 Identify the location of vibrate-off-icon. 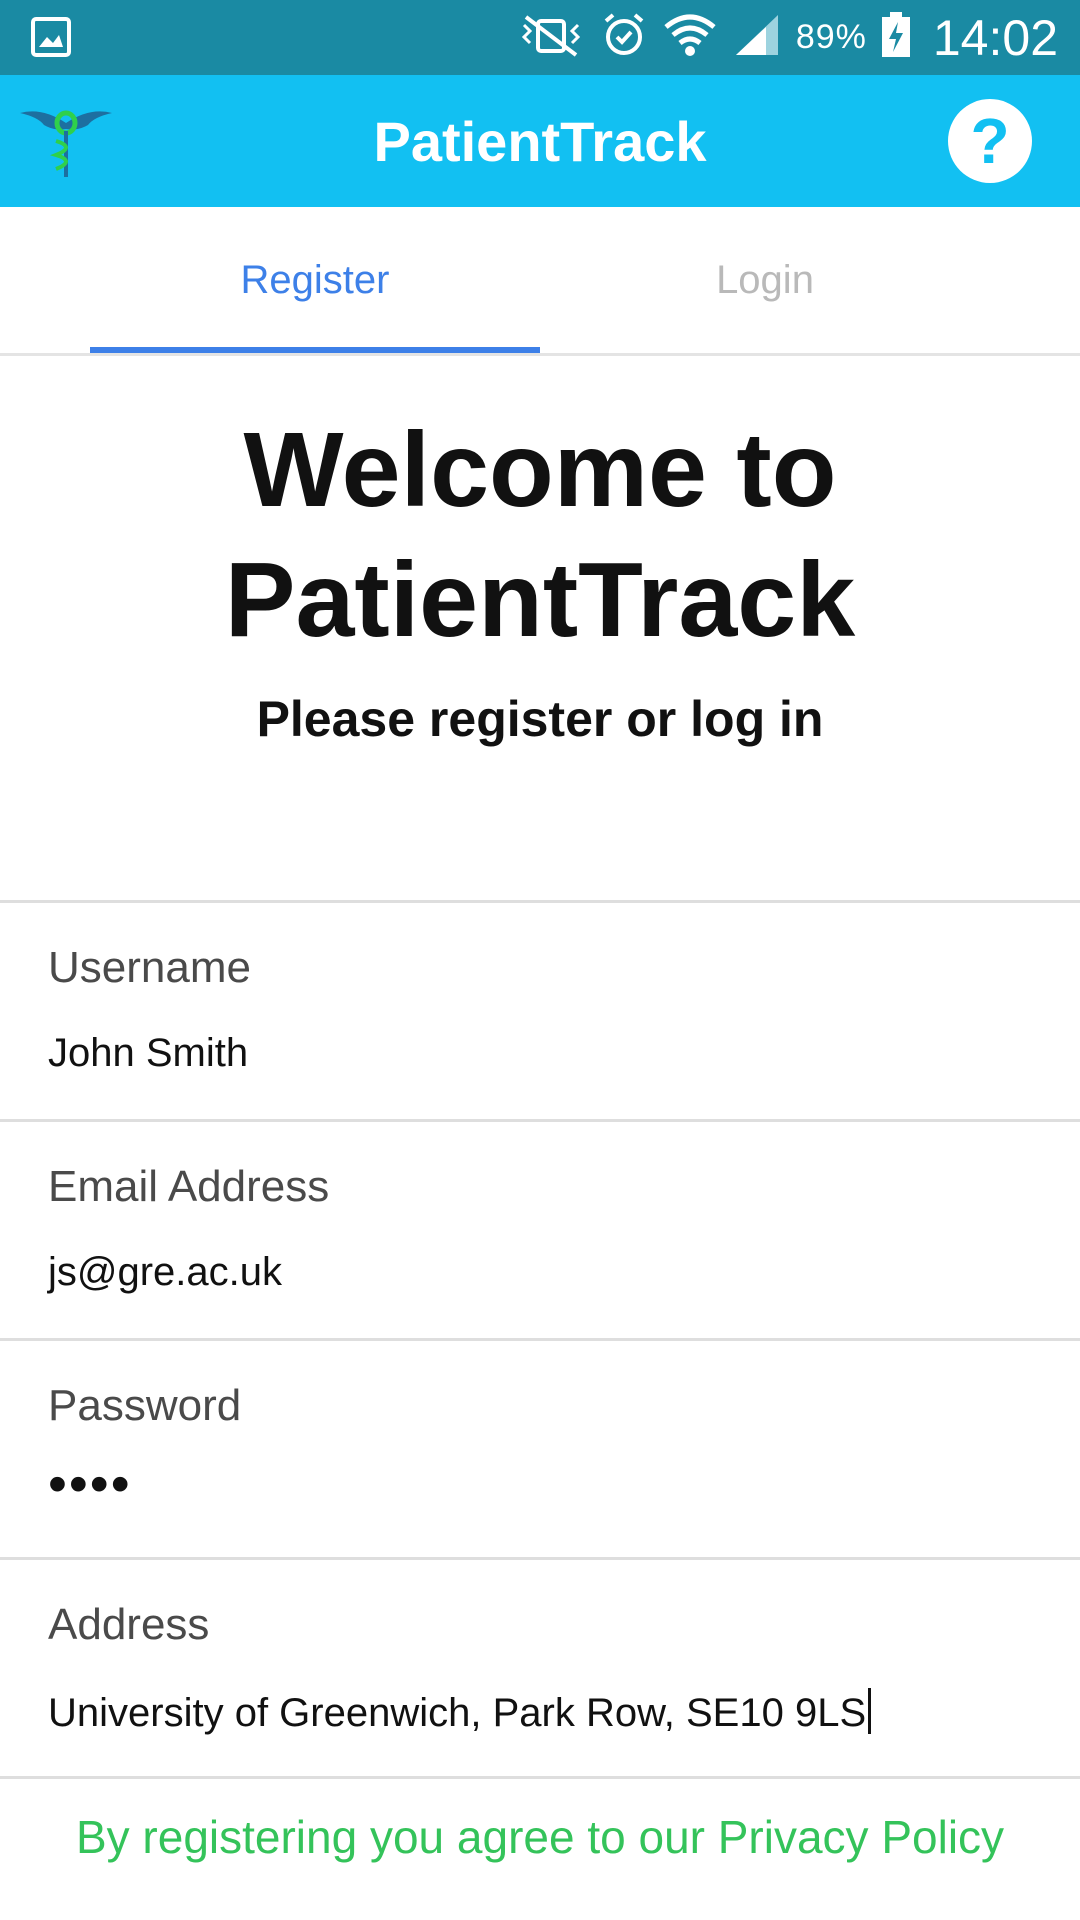
(551, 37).